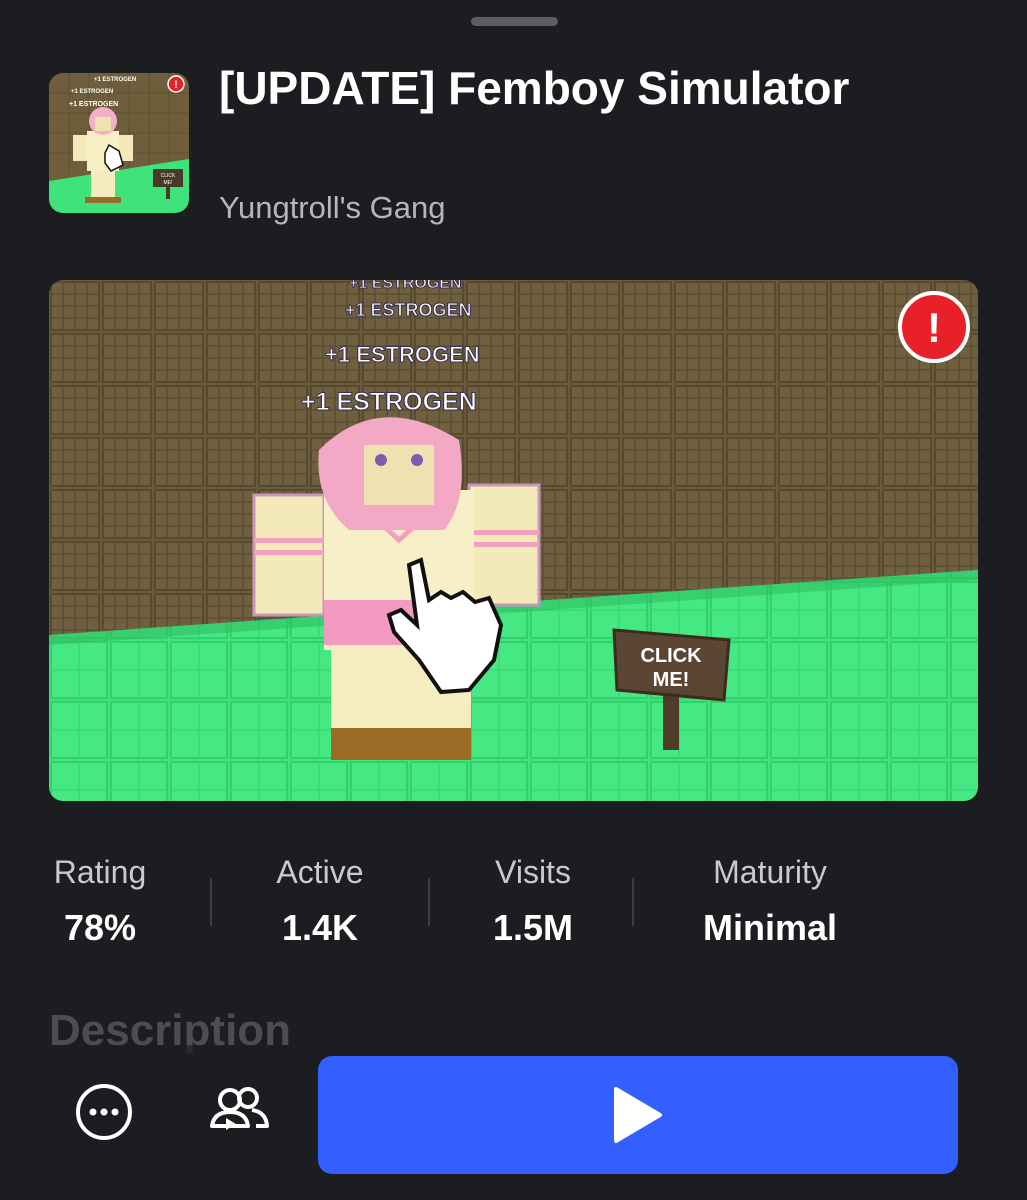 Image resolution: width=1027 pixels, height=1200 pixels. Describe the element at coordinates (92, 92) in the screenshot. I see `thumb-text-2: +1 ESTROGEN` at that location.